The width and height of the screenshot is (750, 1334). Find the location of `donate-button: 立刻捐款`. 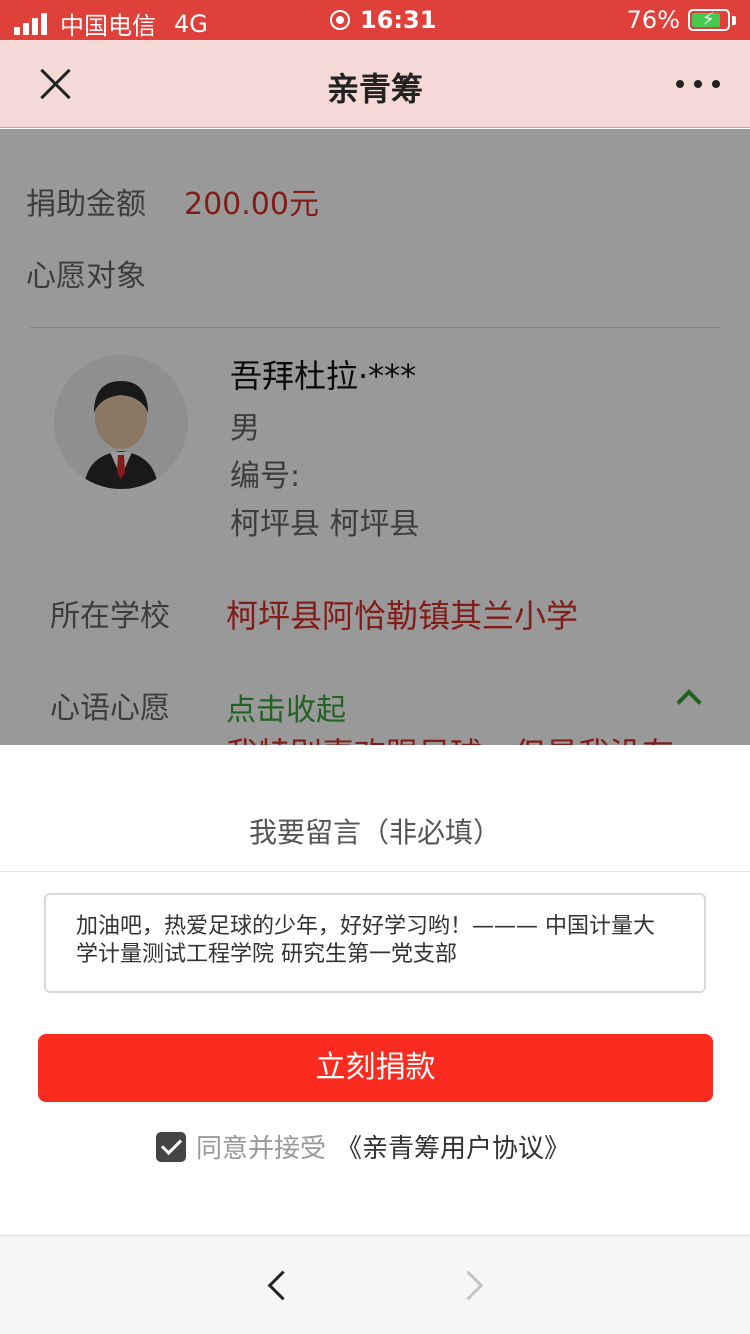

donate-button: 立刻捐款 is located at coordinates (375, 1068).